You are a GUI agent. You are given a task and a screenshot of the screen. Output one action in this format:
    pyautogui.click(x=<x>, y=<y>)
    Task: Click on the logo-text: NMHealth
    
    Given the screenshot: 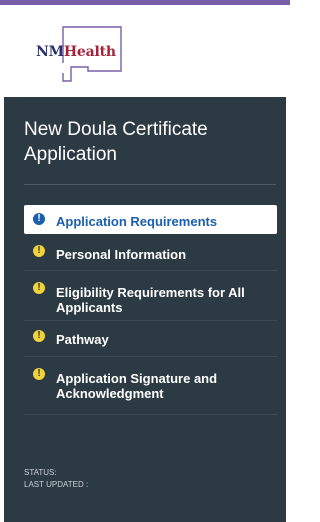 What is the action you would take?
    pyautogui.click(x=76, y=52)
    